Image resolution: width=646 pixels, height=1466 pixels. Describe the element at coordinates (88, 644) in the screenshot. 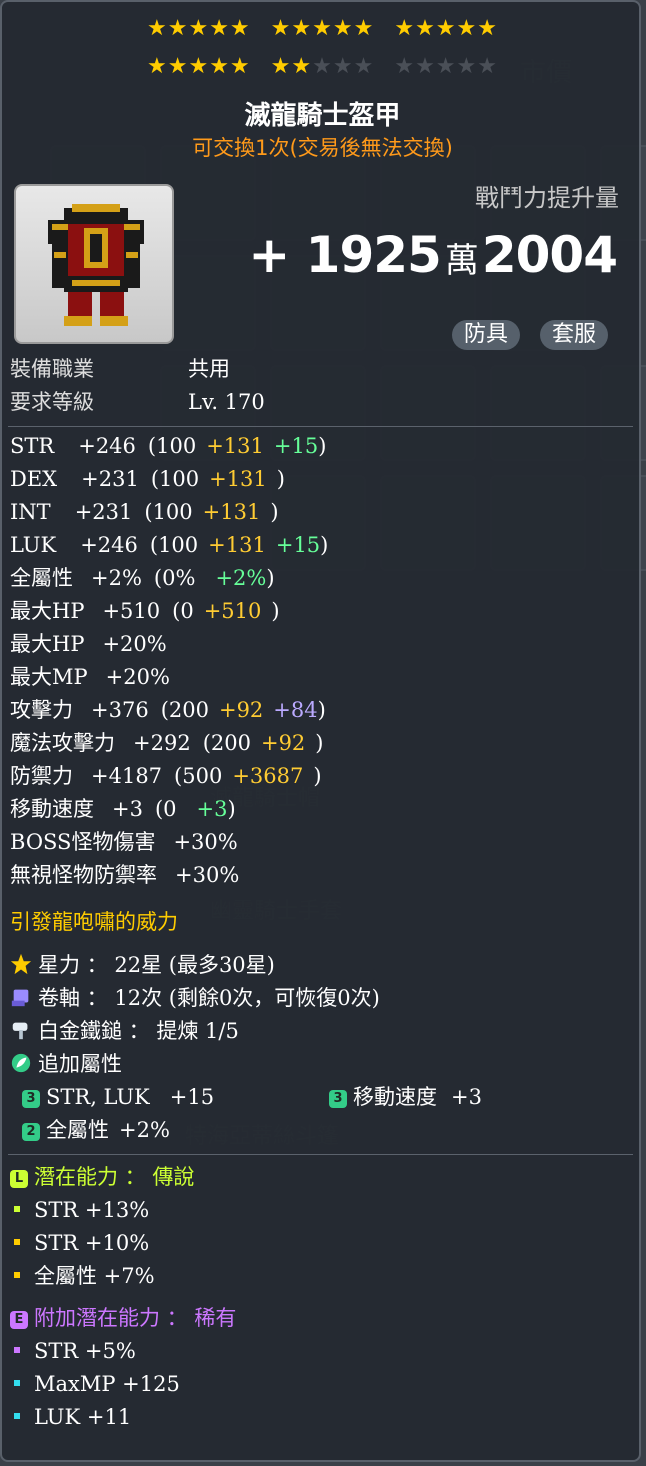

I see `stat-row: 最大HP +20%` at that location.